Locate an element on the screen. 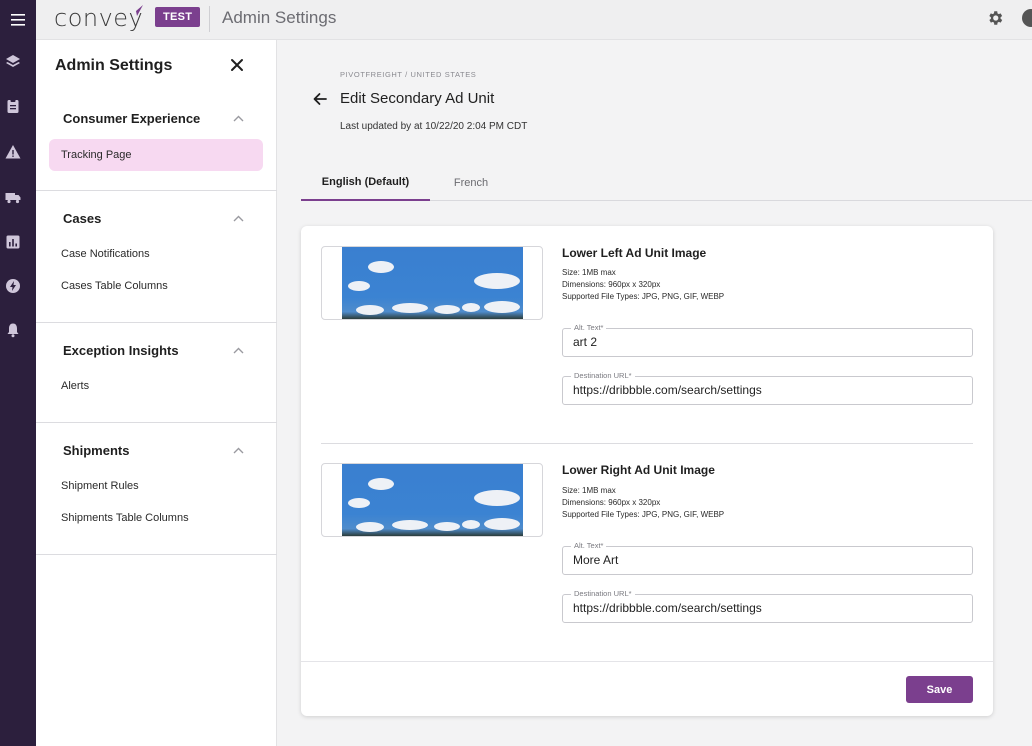  tab-french: French is located at coordinates (471, 183).